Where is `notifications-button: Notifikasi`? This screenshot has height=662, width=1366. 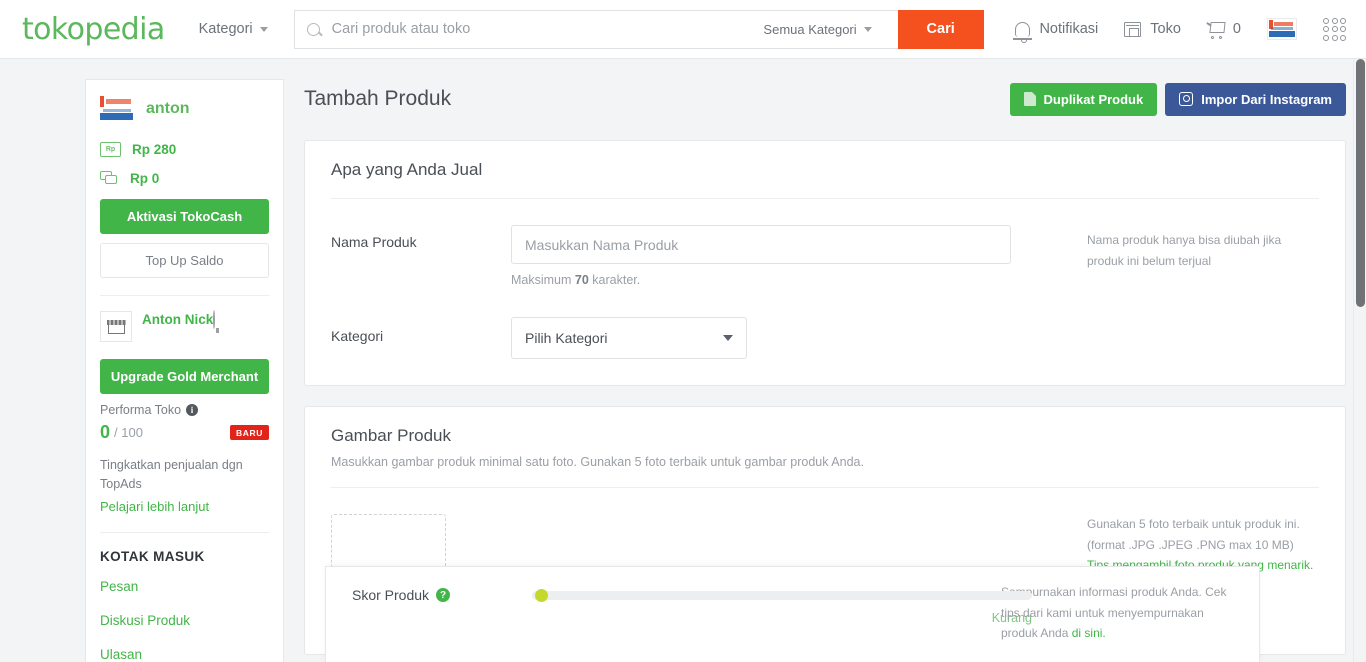
notifications-button: Notifikasi is located at coordinates (1056, 32).